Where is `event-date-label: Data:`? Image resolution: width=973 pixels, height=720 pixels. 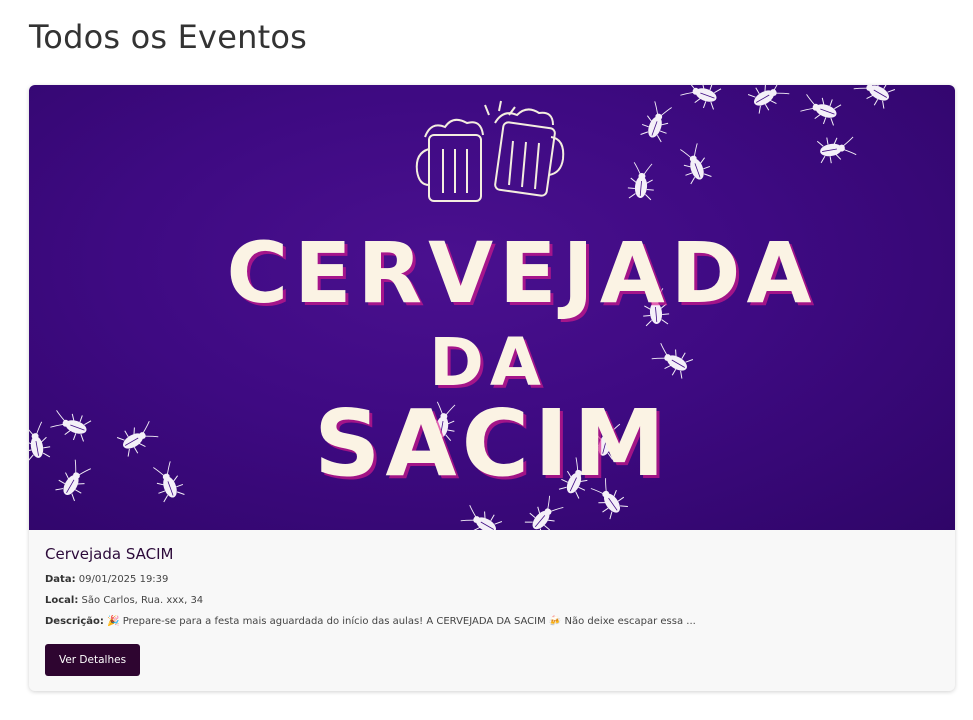 event-date-label: Data: is located at coordinates (60, 579).